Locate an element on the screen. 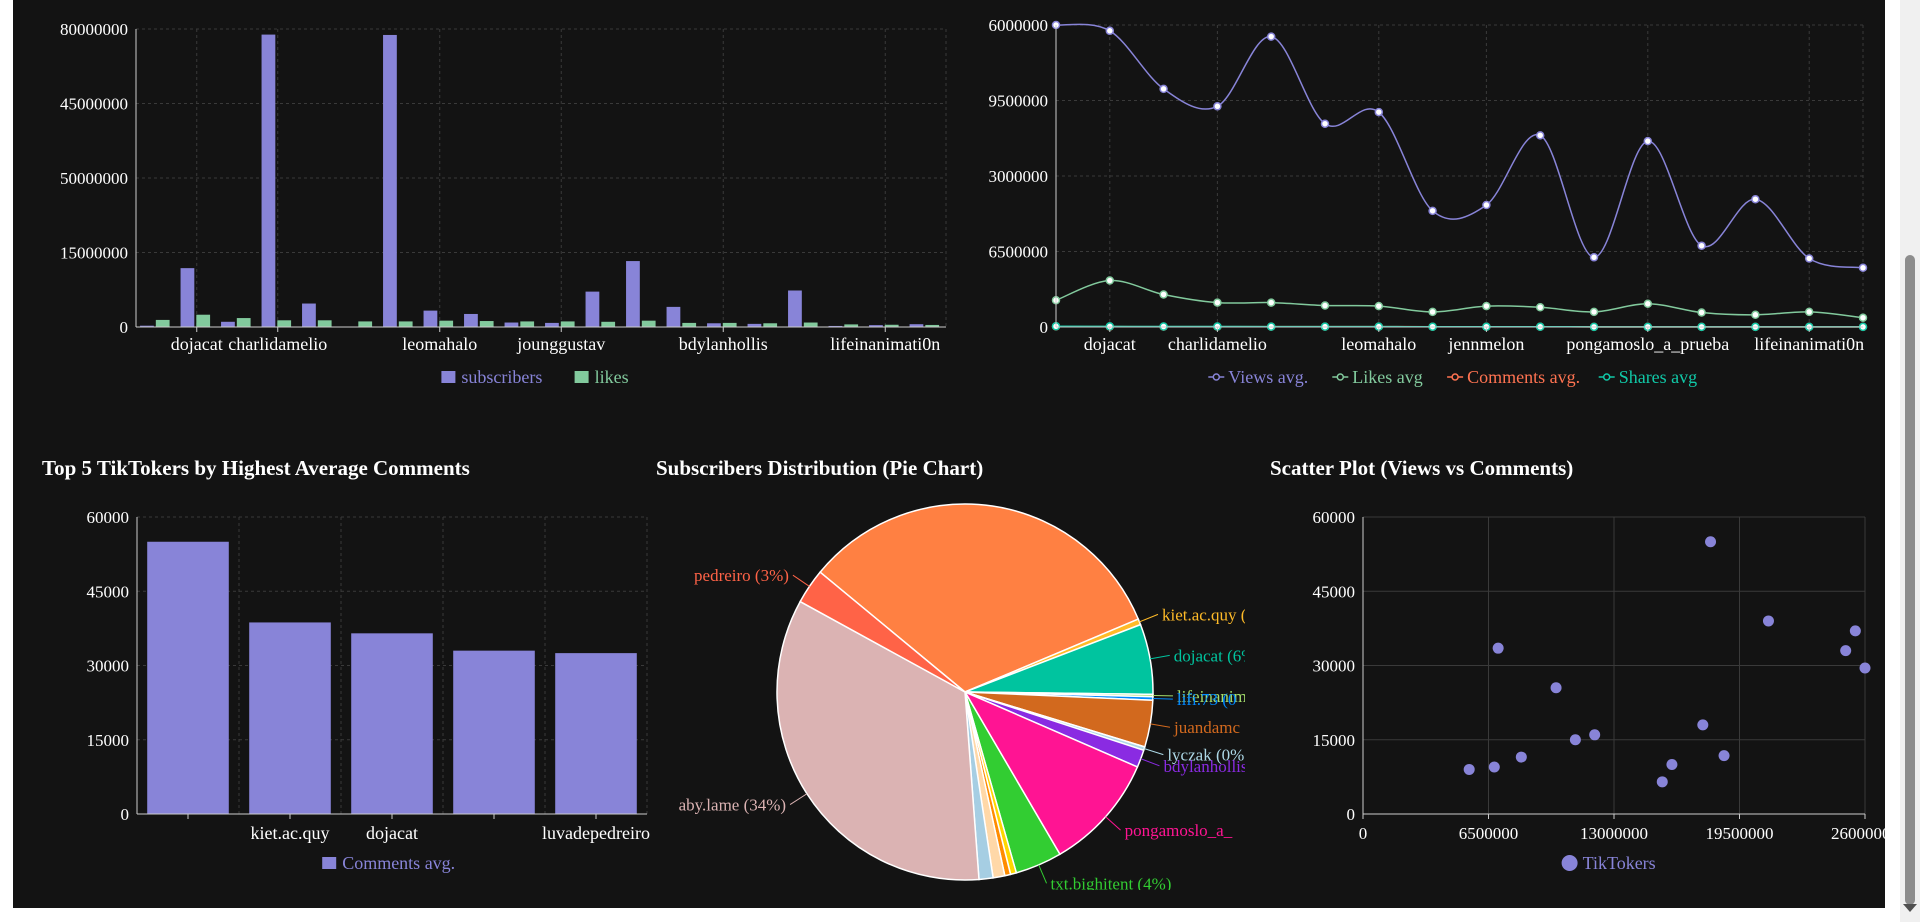  y-tick-label: 50000000 is located at coordinates (94, 178).